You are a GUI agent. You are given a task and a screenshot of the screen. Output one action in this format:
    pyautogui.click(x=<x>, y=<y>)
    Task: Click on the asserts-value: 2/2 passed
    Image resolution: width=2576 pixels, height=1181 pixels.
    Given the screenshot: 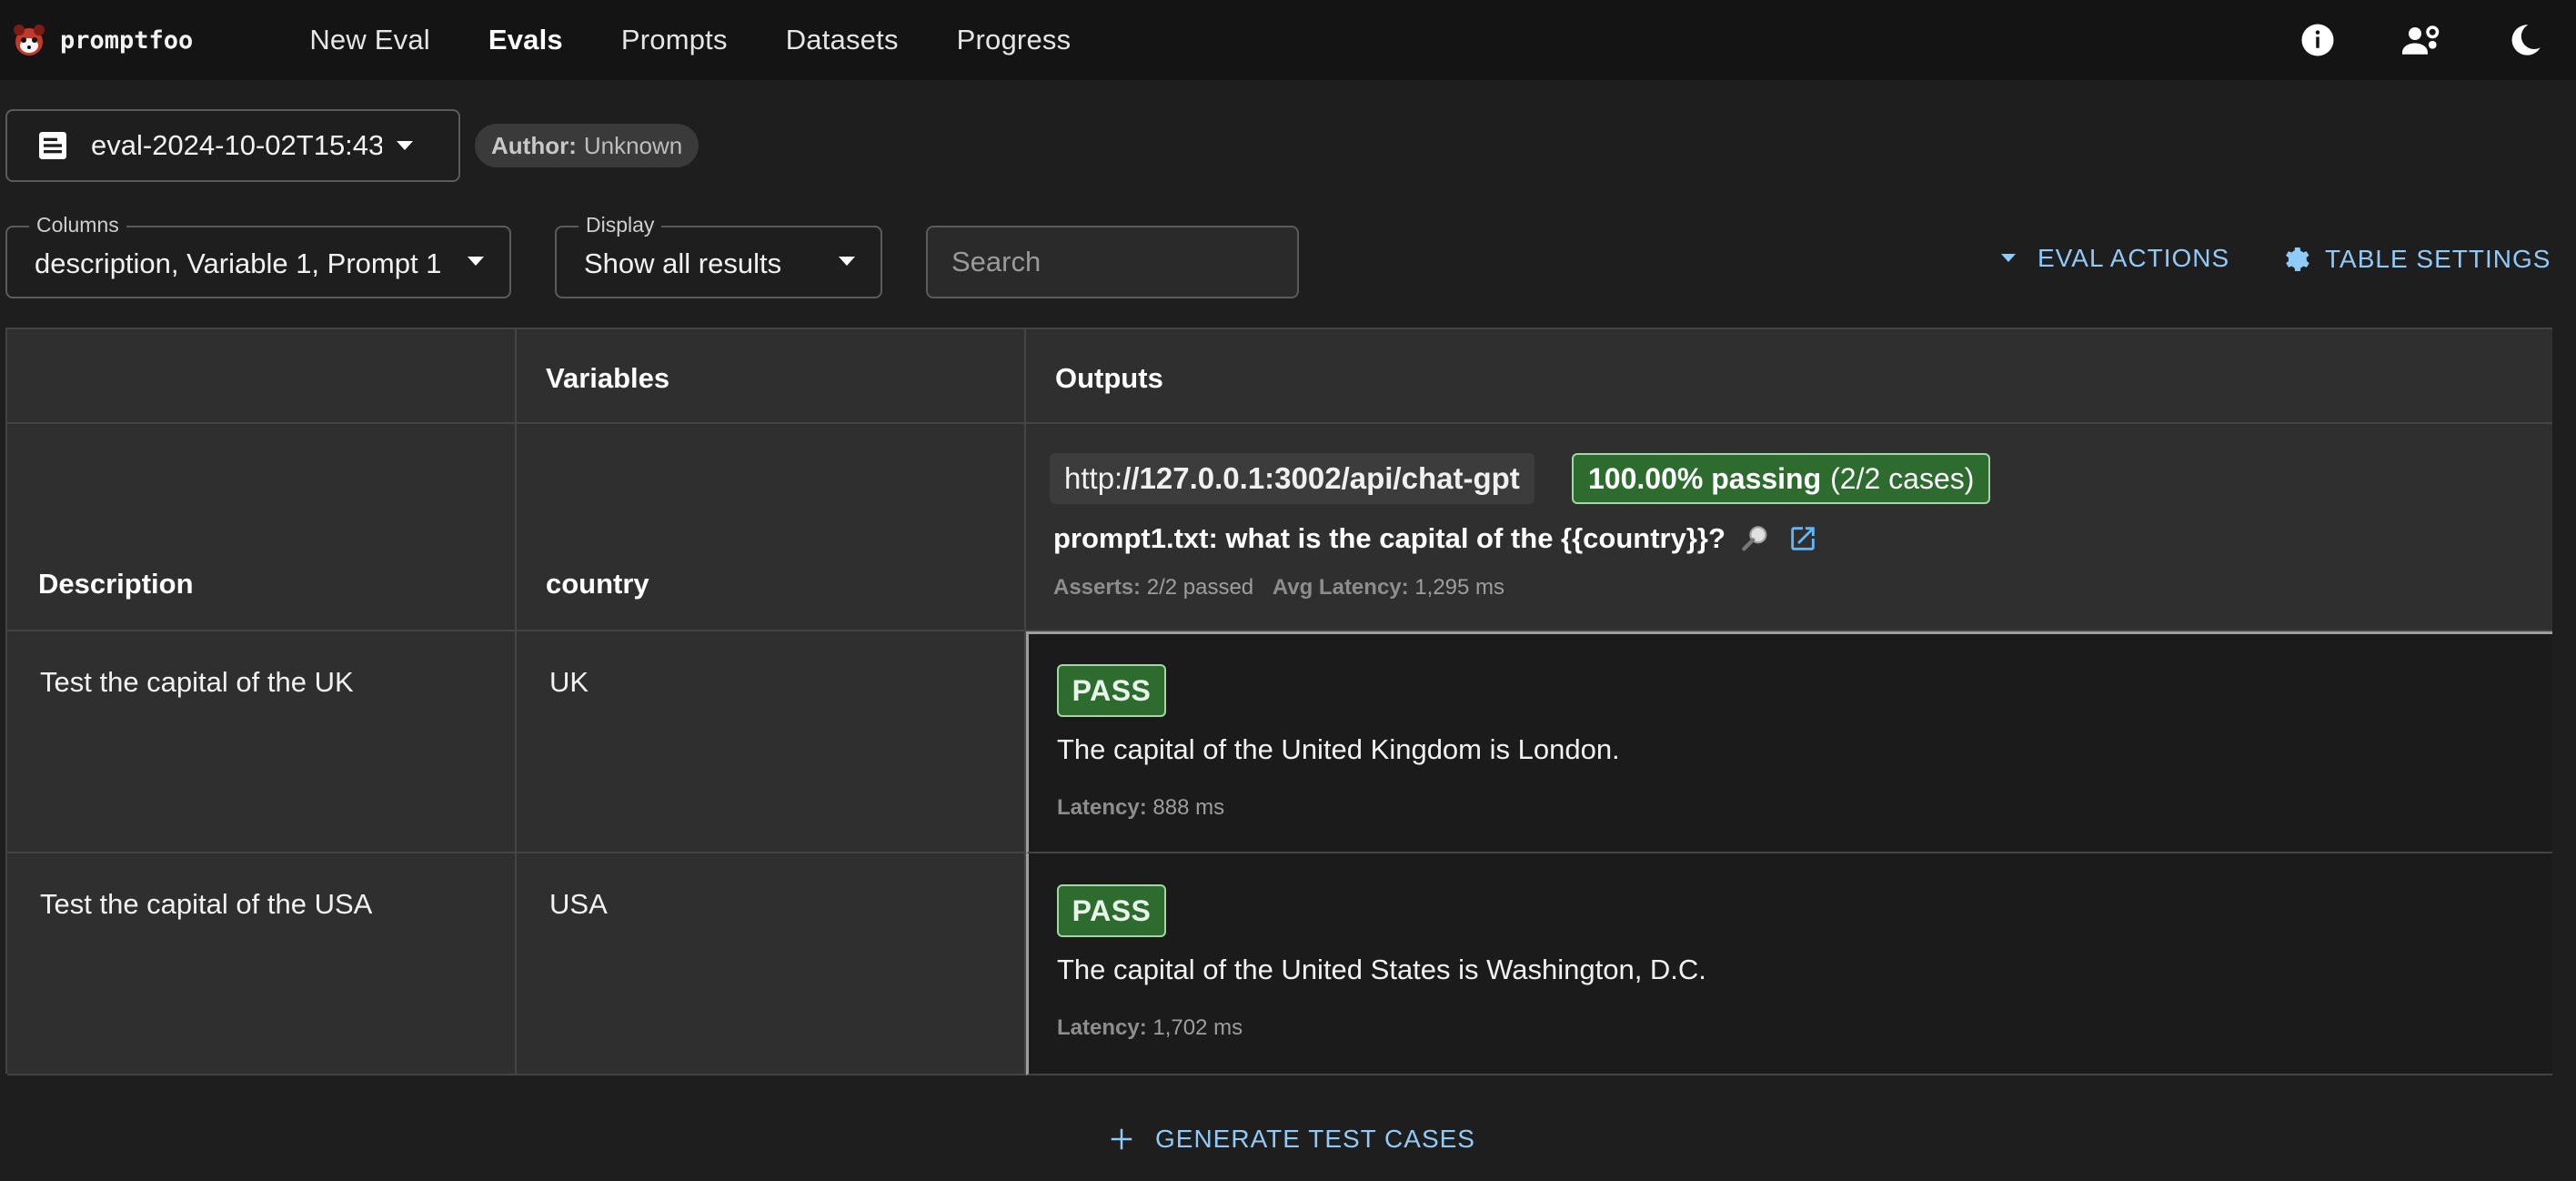 What is the action you would take?
    pyautogui.click(x=1200, y=587)
    